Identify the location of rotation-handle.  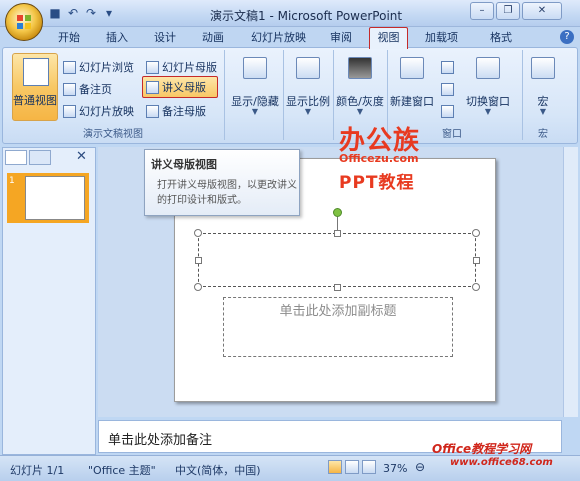
(337, 212).